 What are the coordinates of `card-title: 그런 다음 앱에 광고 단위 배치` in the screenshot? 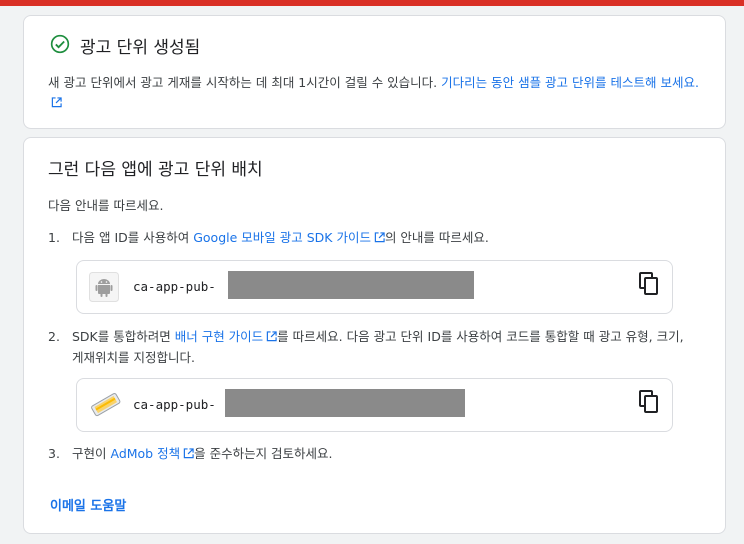 It's located at (155, 170).